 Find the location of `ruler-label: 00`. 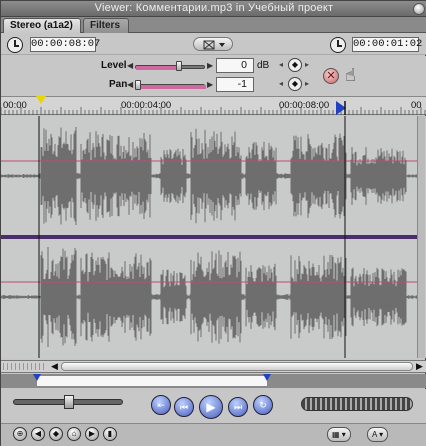

ruler-label: 00 is located at coordinates (416, 105).